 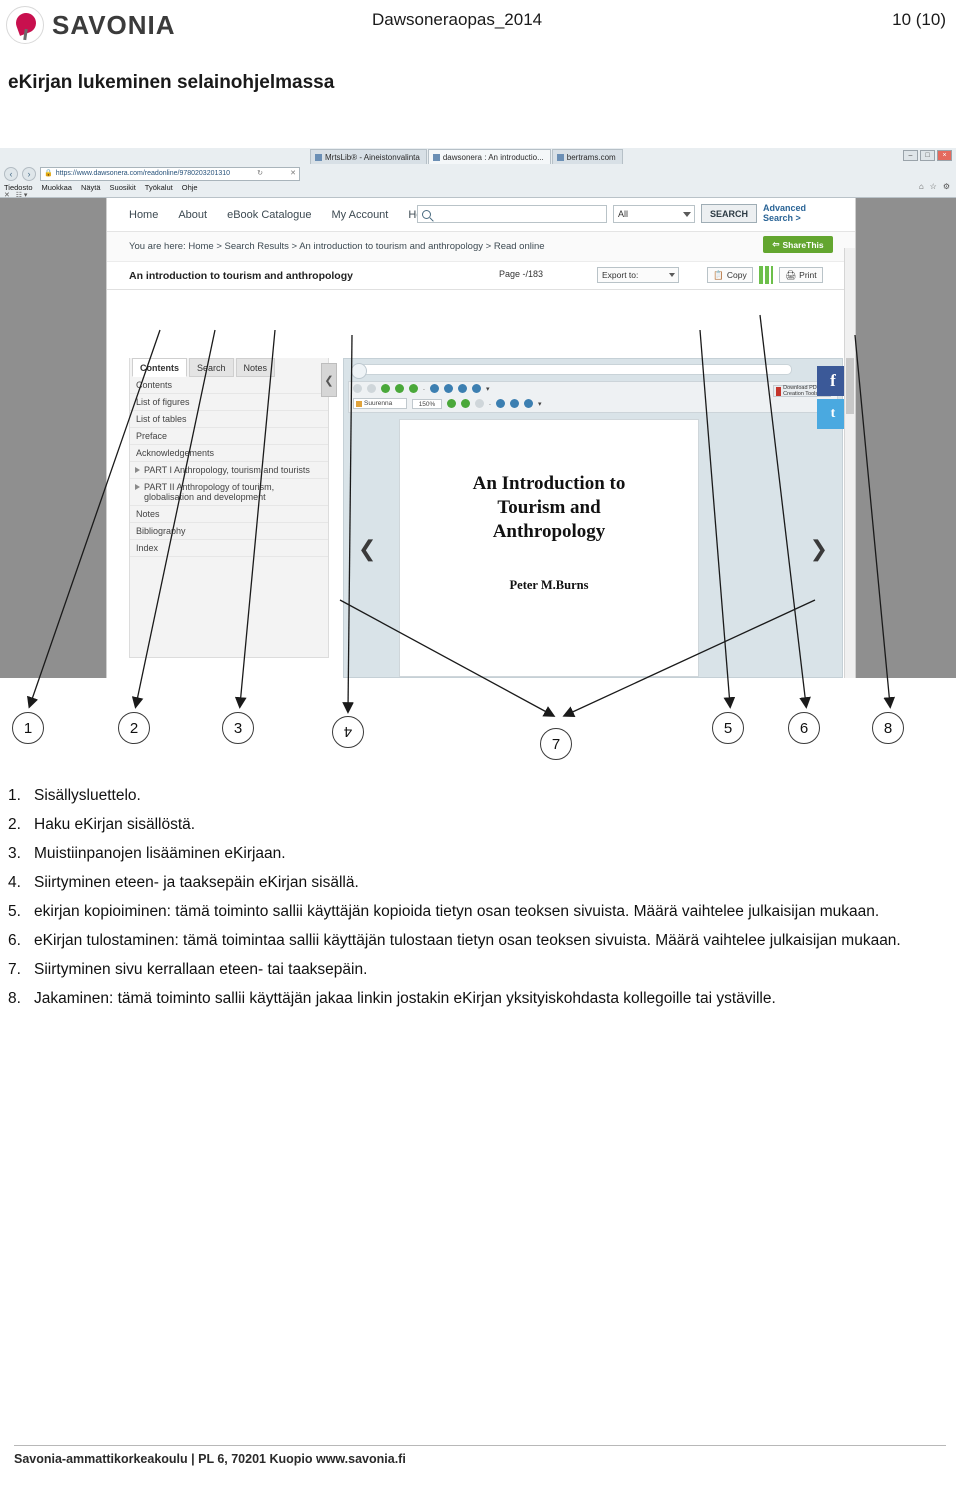 I want to click on search-input, so click(x=512, y=214).